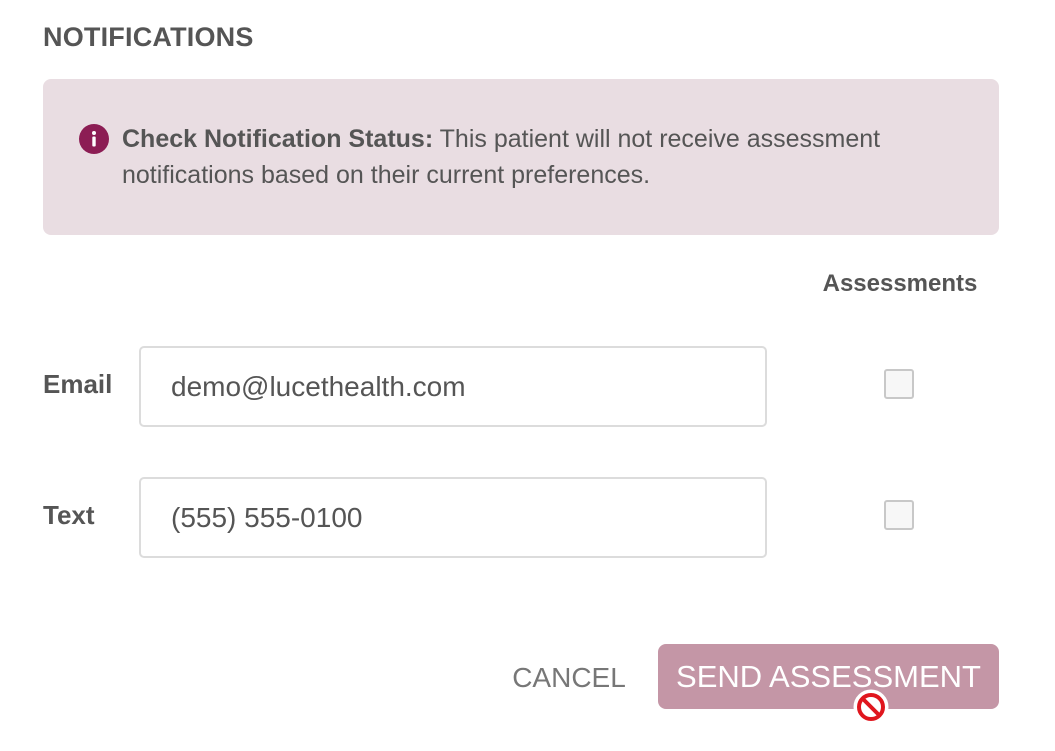  Describe the element at coordinates (453, 386) in the screenshot. I see `email-field` at that location.